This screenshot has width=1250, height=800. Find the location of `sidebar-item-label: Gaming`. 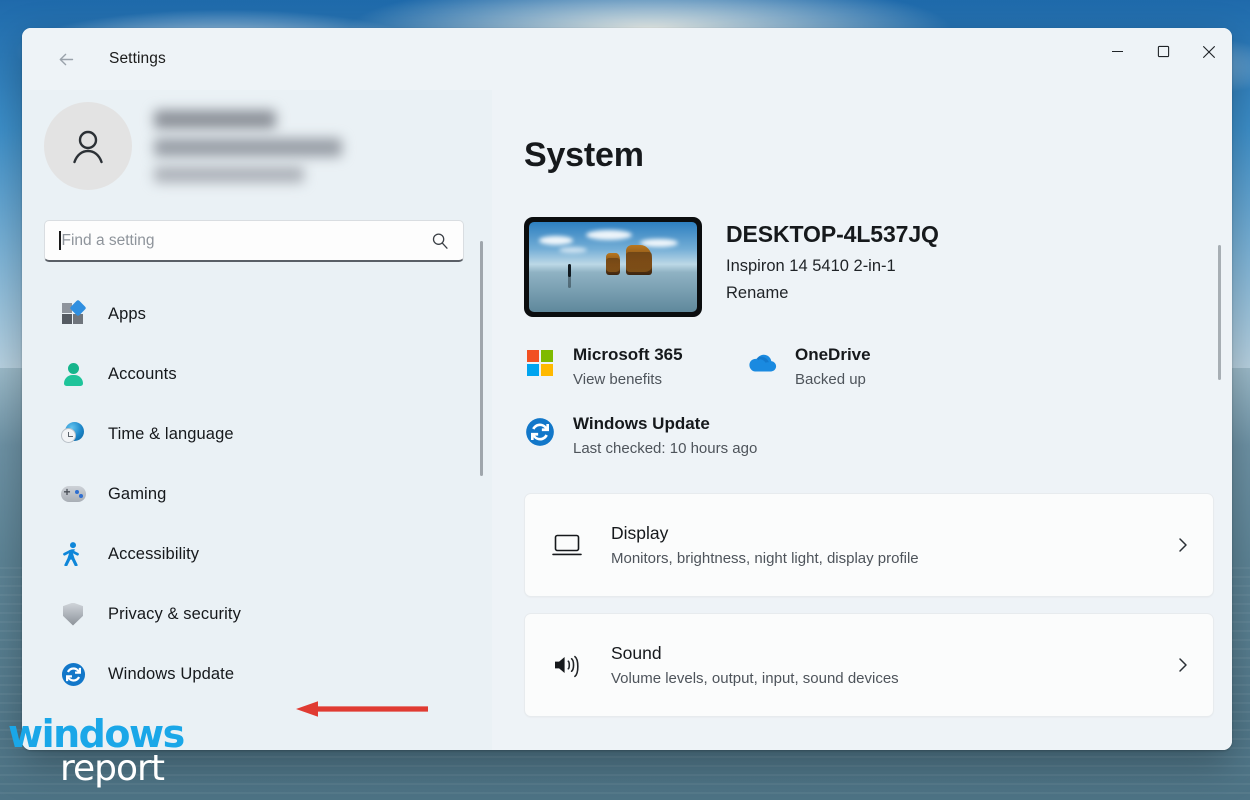

sidebar-item-label: Gaming is located at coordinates (137, 493).